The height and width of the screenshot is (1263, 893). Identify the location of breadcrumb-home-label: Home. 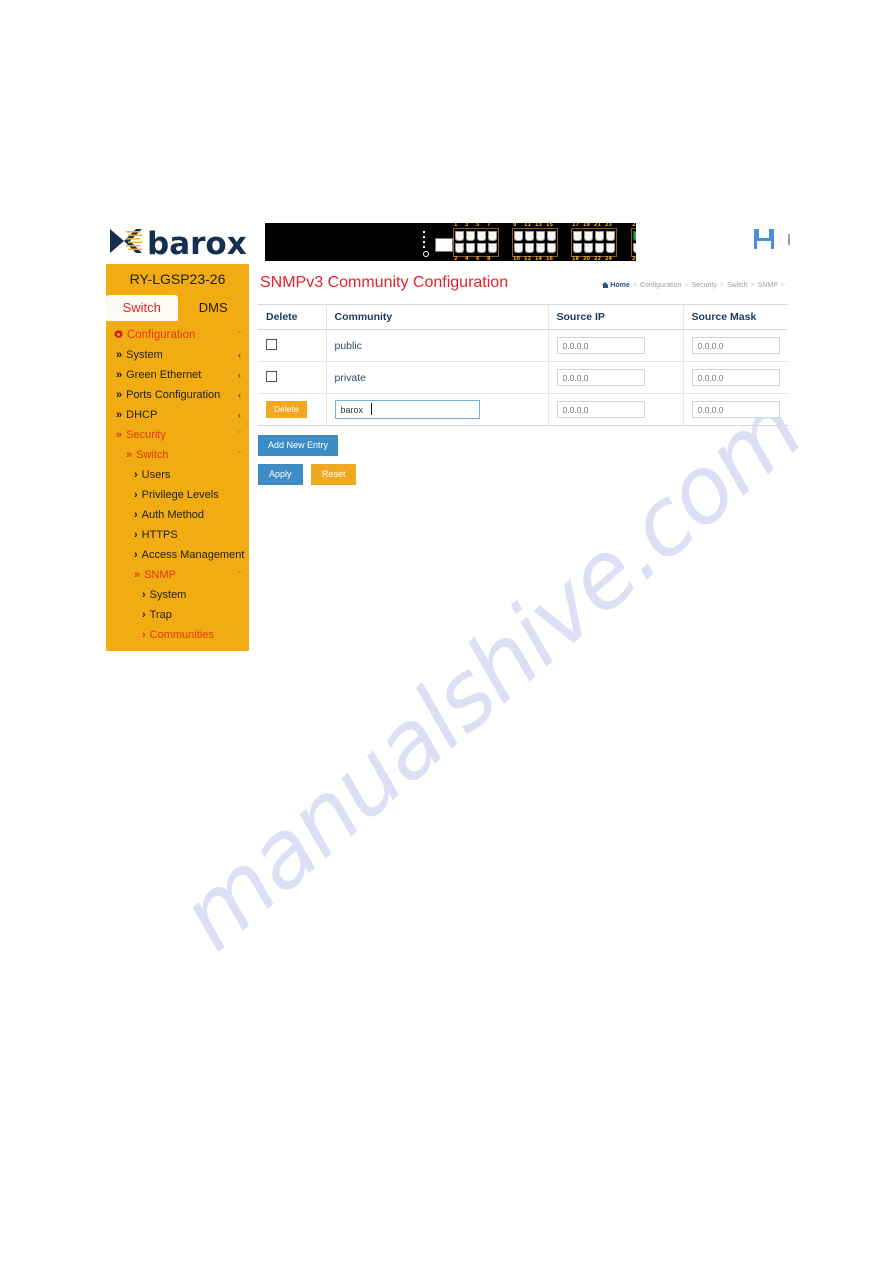
(620, 285).